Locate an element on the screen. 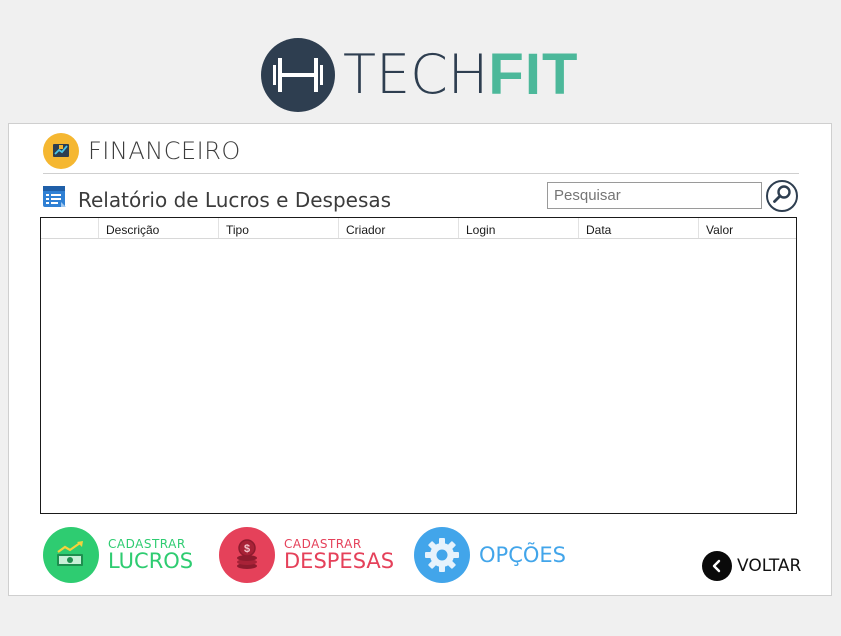 The height and width of the screenshot is (636, 841). cadastrar-despesas-button: $ CADASTRAR DESPESAS is located at coordinates (306, 555).